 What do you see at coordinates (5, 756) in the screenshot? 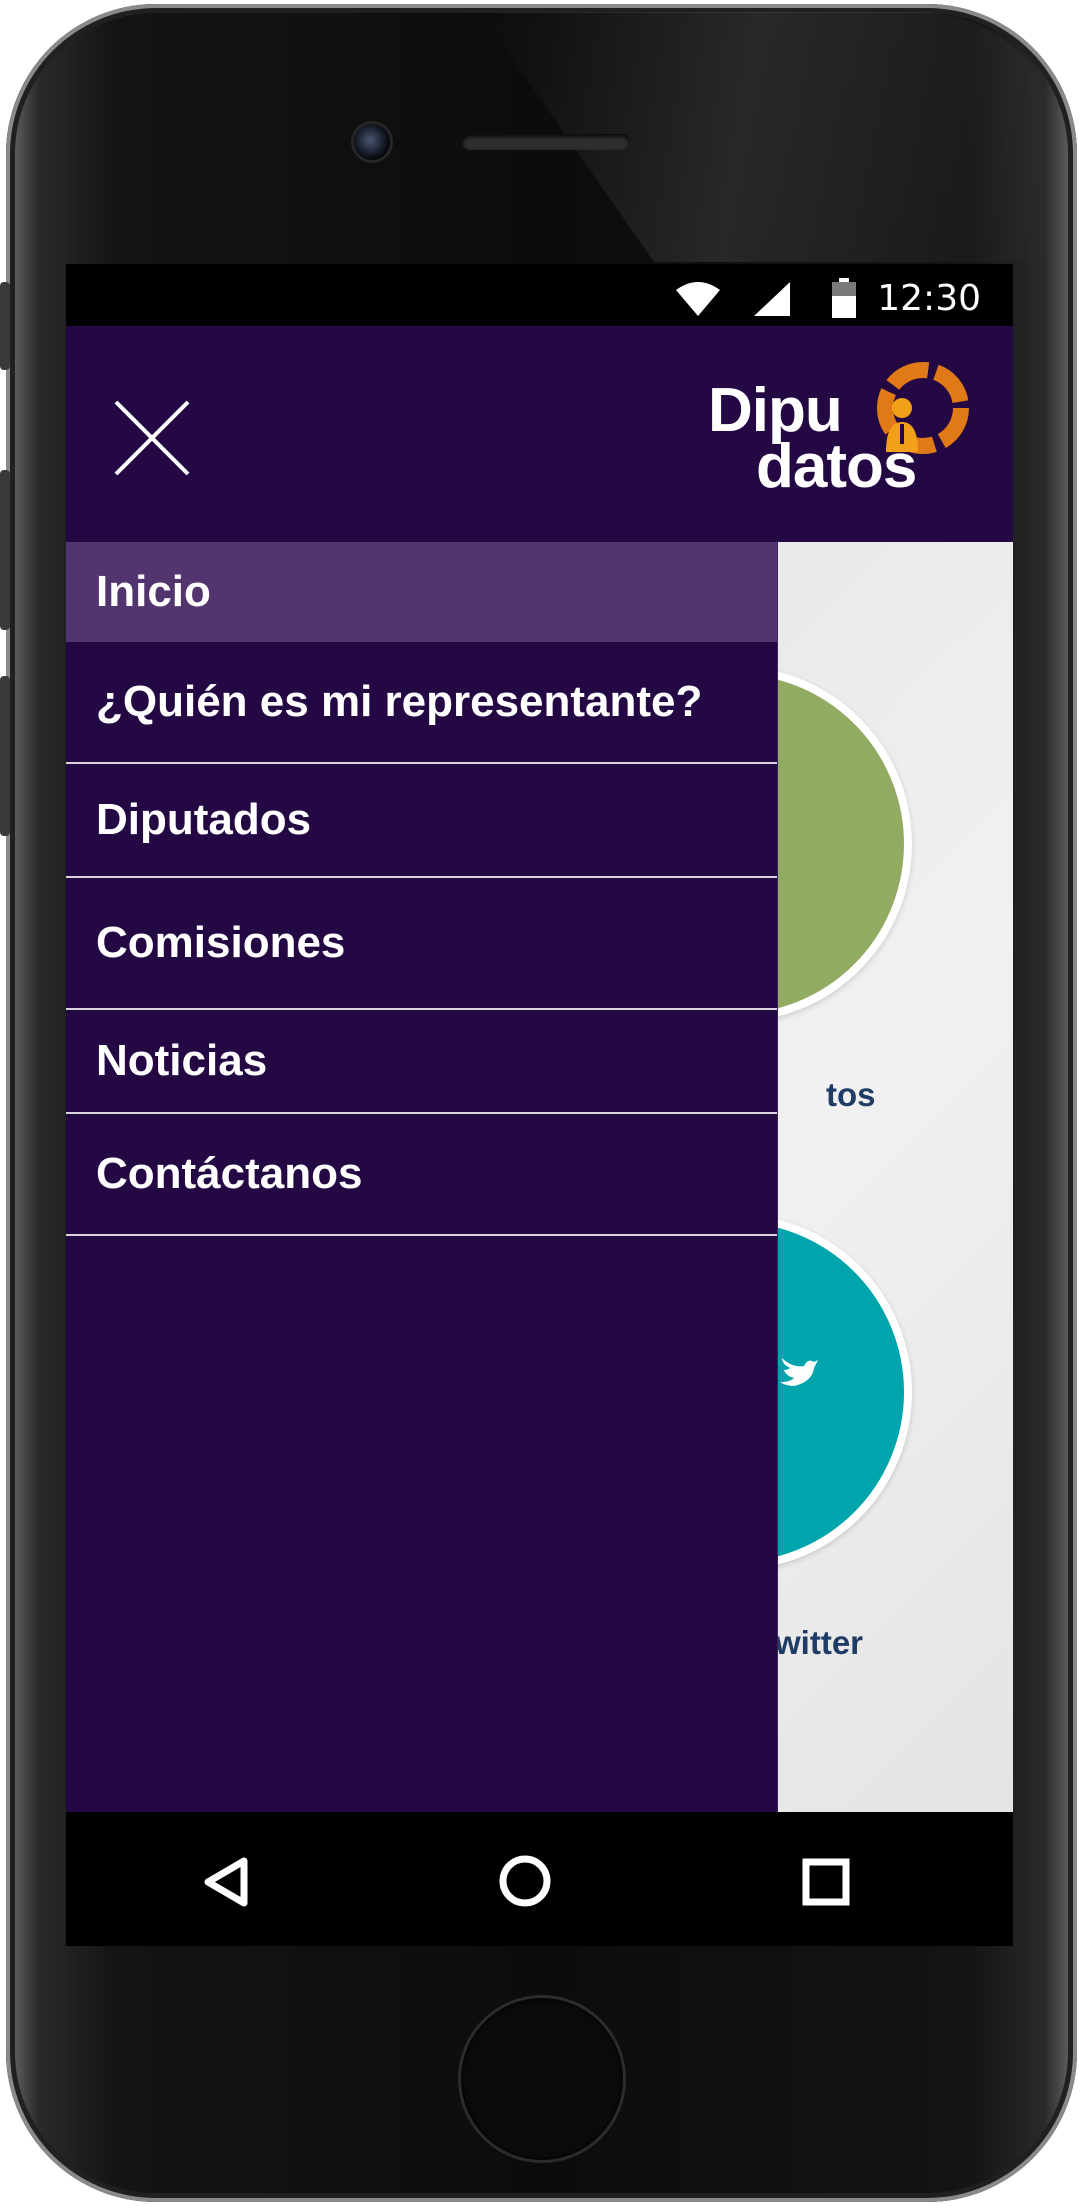
I see `side-button-volume-down` at bounding box center [5, 756].